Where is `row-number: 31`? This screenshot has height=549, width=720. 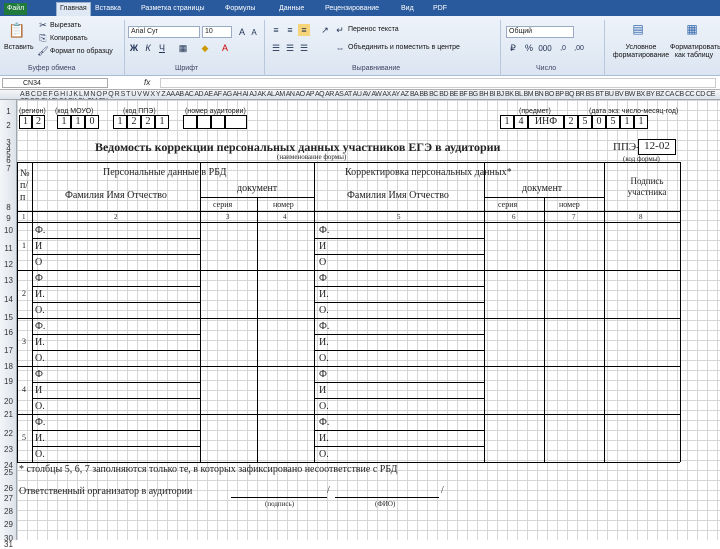 row-number: 31 is located at coordinates (8, 544).